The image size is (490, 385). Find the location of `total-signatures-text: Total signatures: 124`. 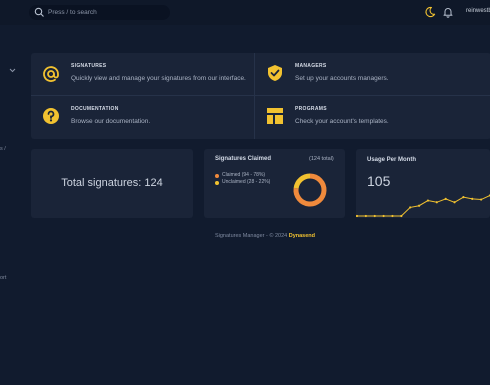

total-signatures-text: Total signatures: 124 is located at coordinates (112, 183).